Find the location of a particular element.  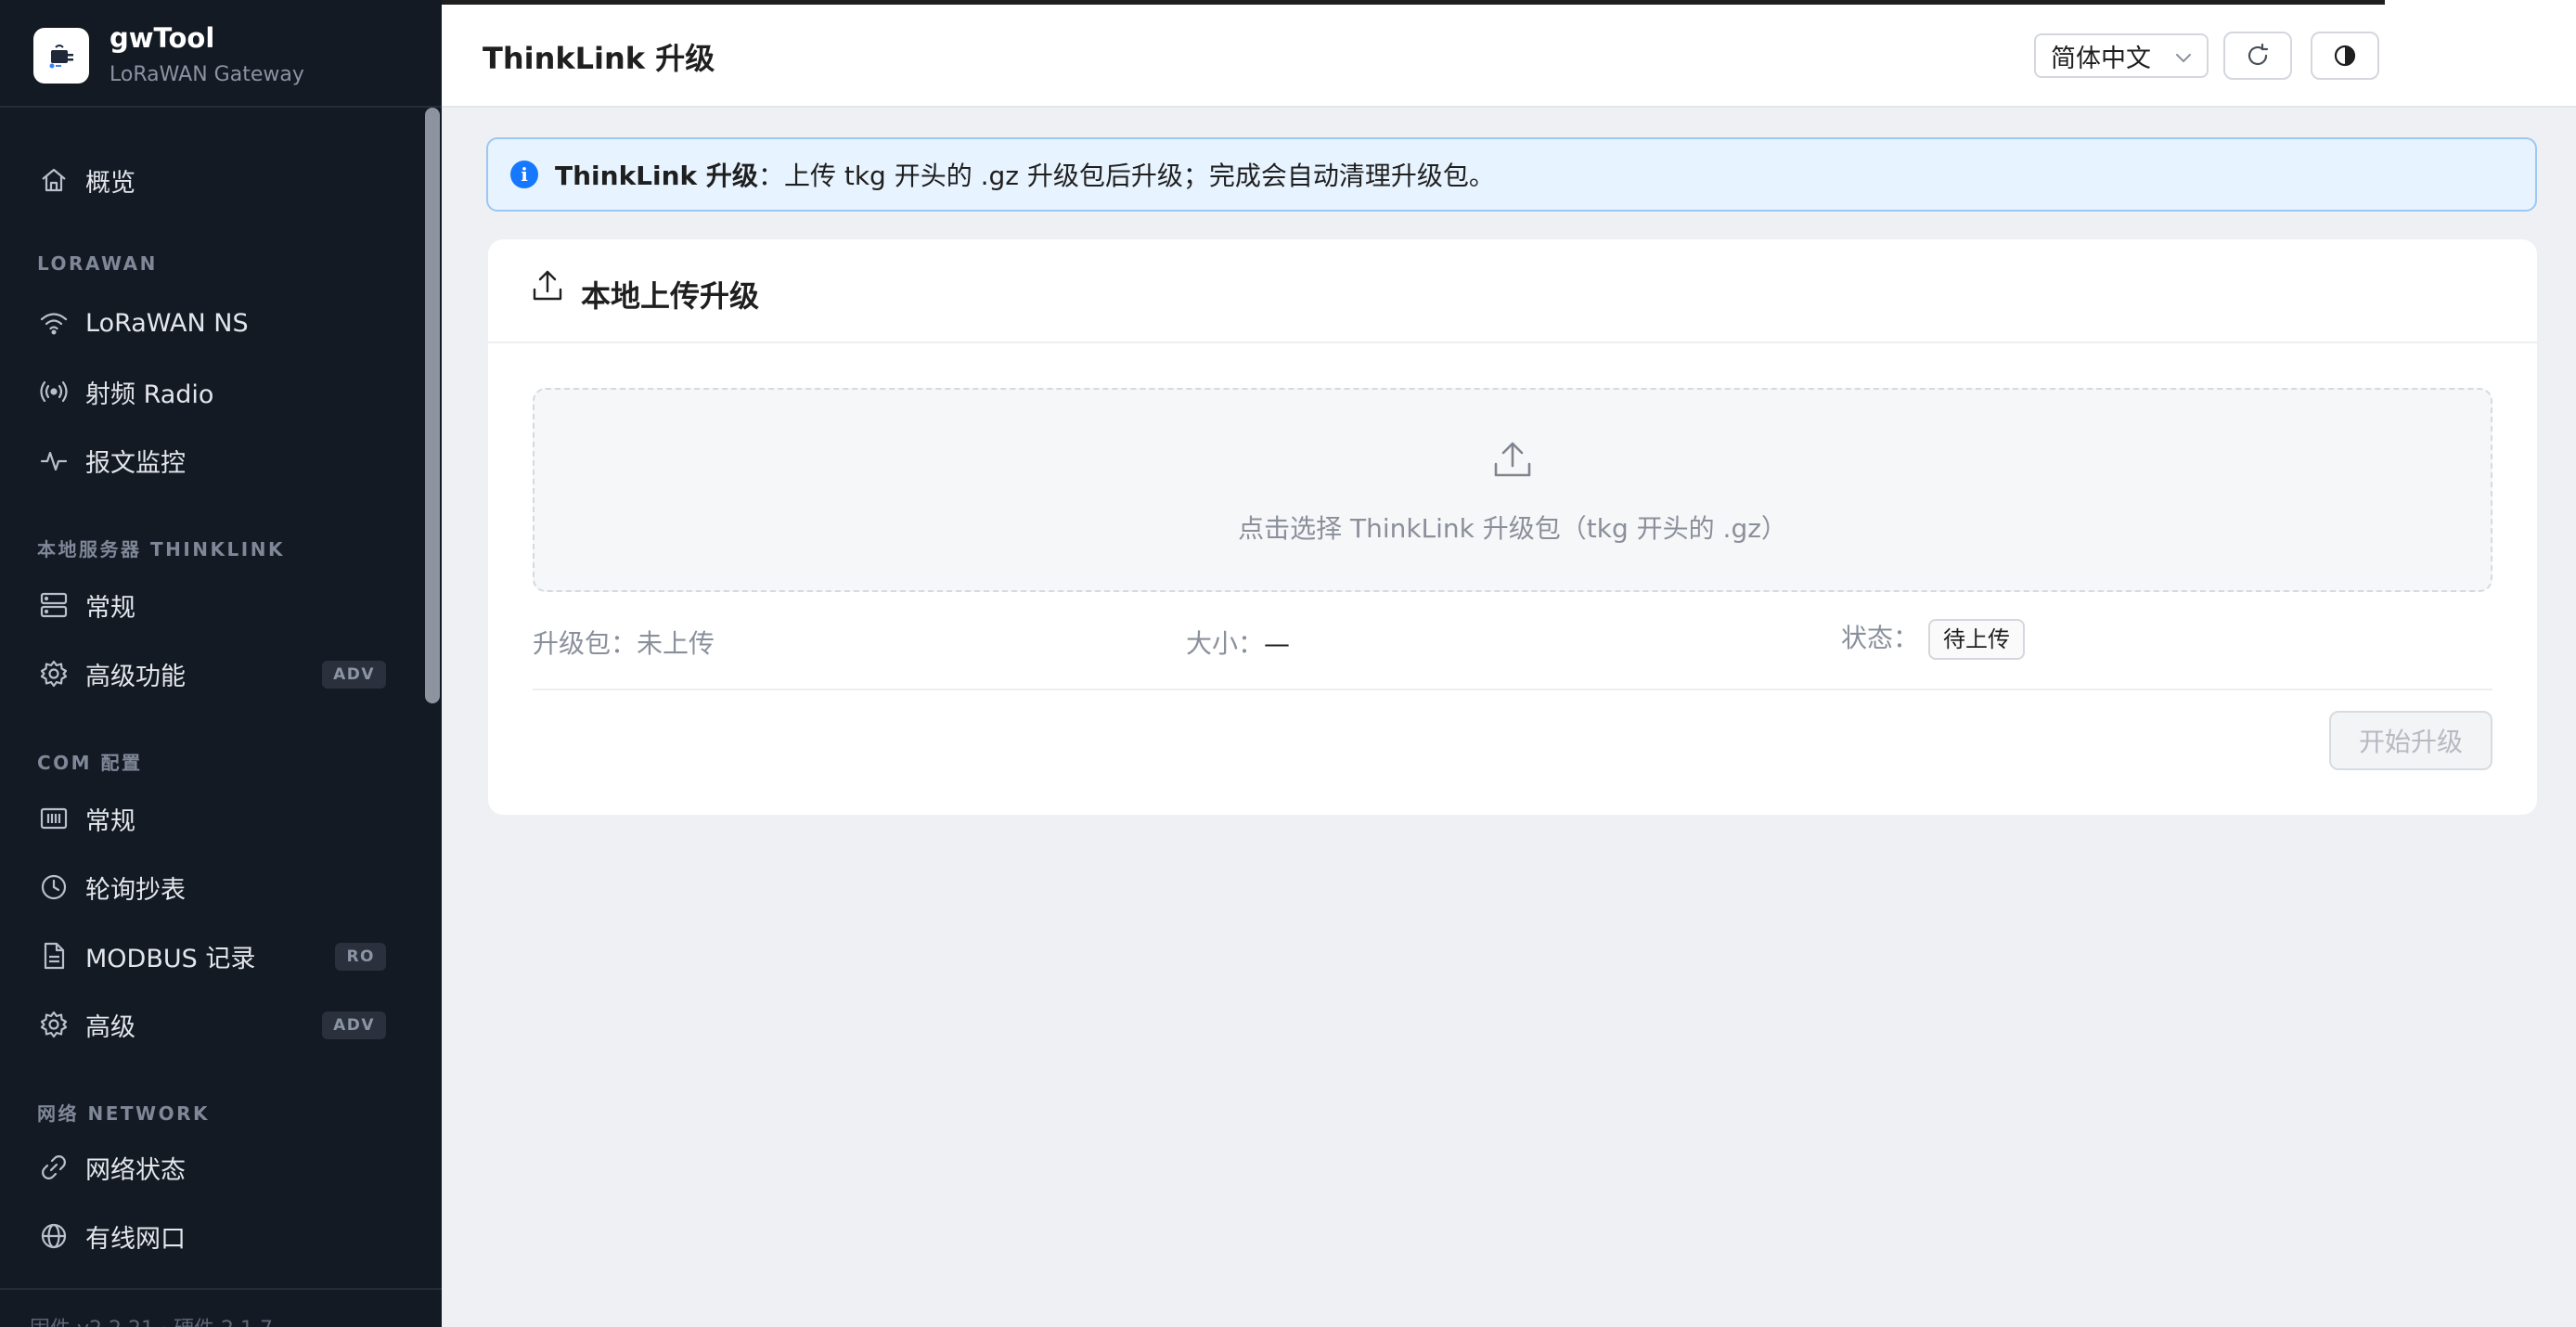

sidebar-item-modbus-log: MODBUS 记录 RO is located at coordinates (208, 956).